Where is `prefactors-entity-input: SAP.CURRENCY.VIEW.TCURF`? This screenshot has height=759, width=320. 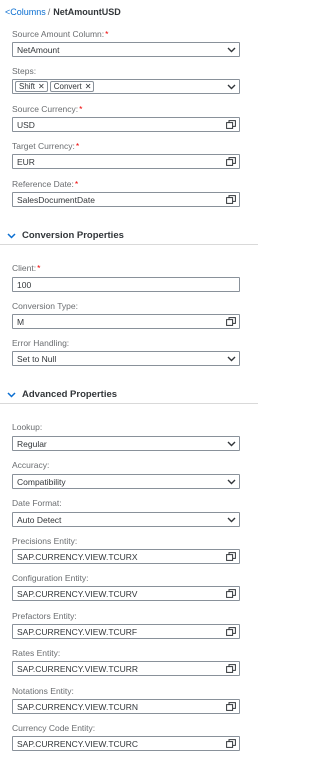
prefactors-entity-input: SAP.CURRENCY.VIEW.TCURF is located at coordinates (126, 631).